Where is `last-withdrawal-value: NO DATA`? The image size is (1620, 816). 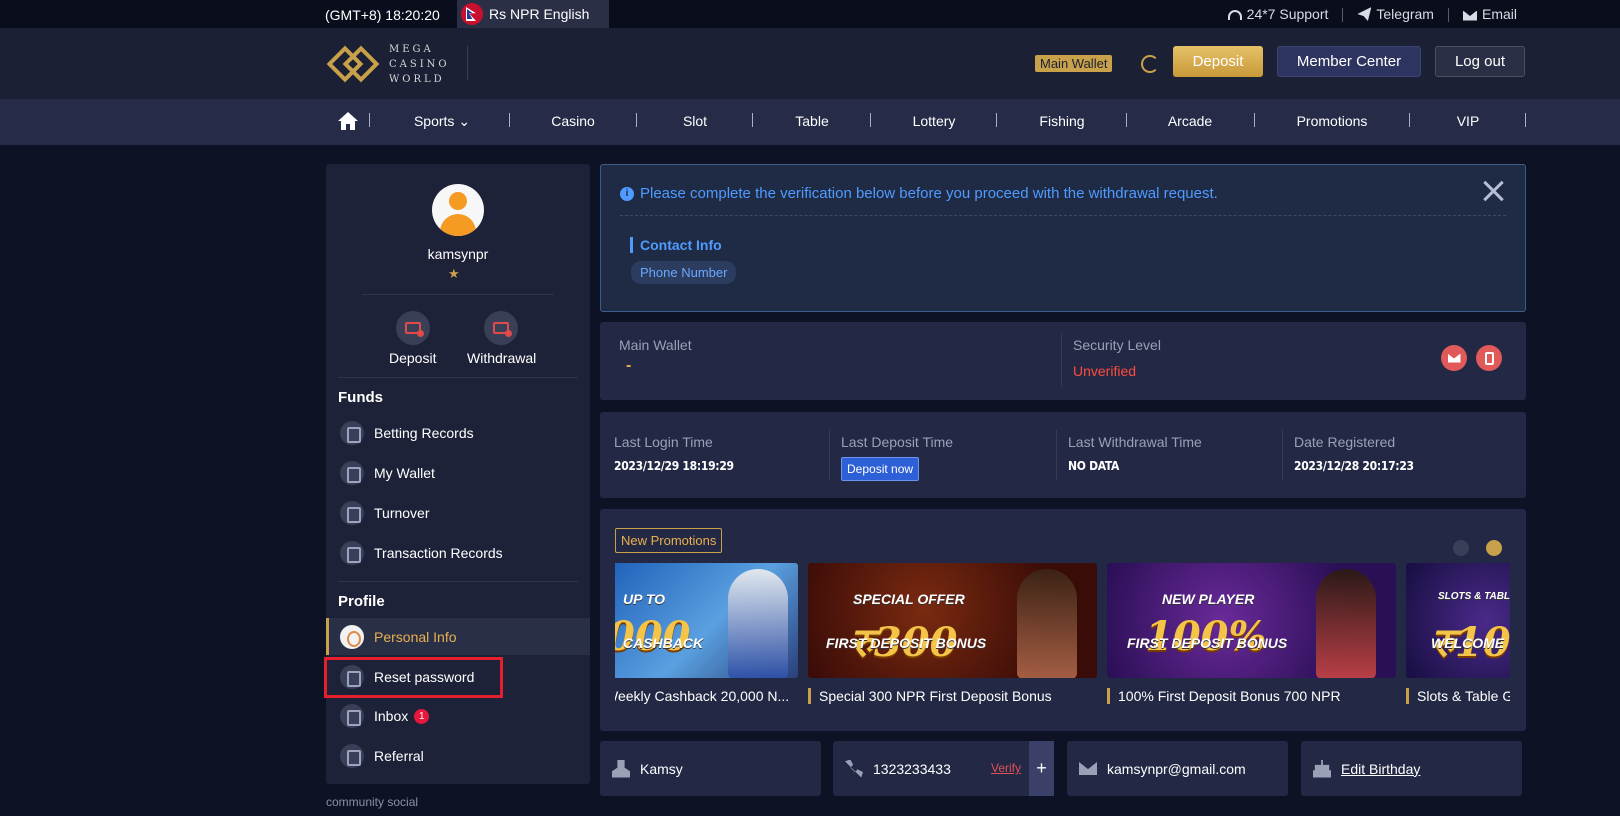
last-withdrawal-value: NO DATA is located at coordinates (1094, 466).